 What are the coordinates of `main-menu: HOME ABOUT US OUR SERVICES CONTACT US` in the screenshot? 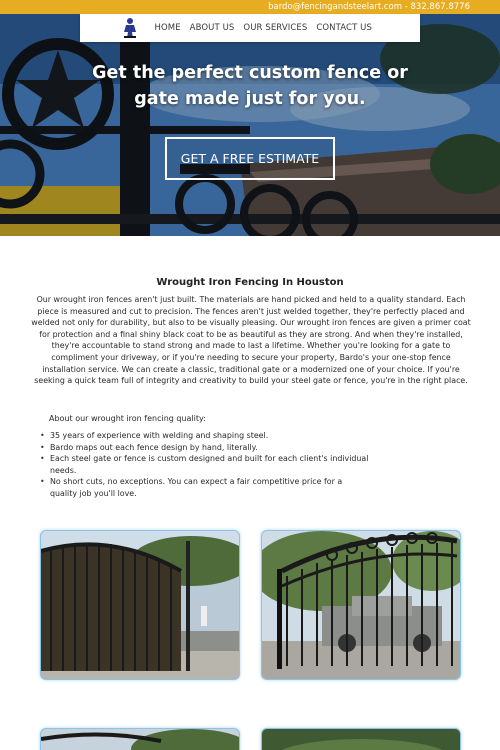 It's located at (258, 28).